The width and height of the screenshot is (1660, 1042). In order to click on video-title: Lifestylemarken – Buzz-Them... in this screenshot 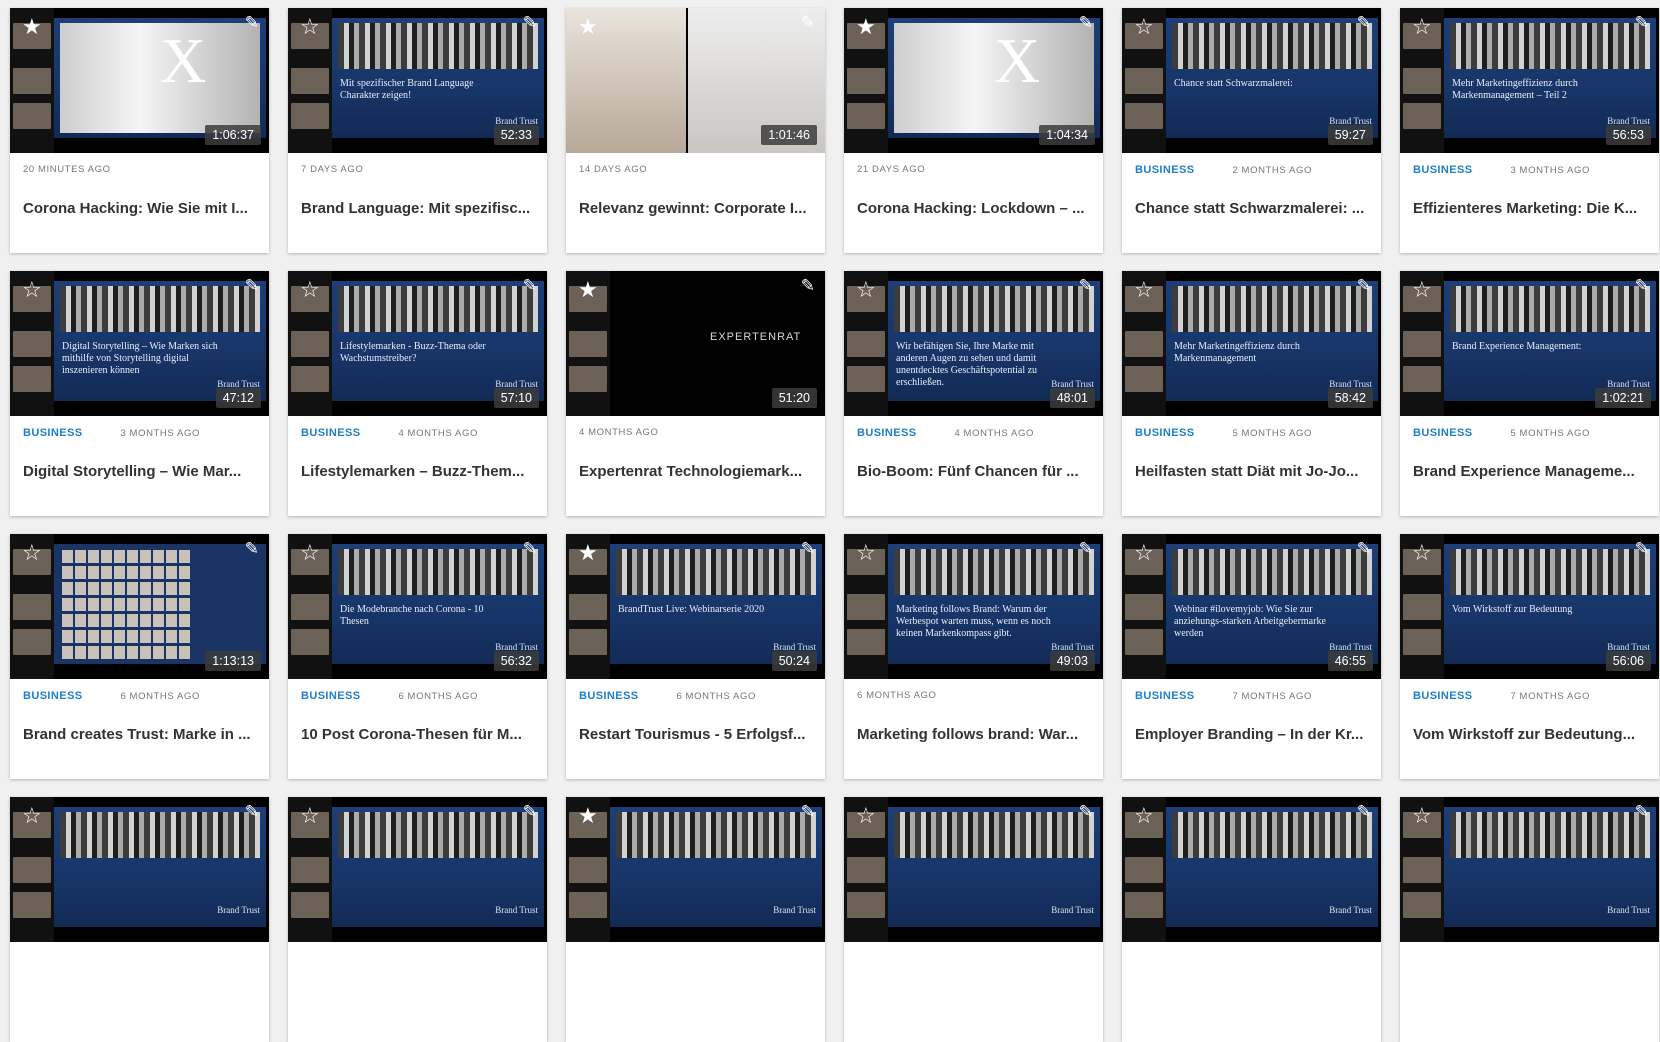, I will do `click(417, 471)`.